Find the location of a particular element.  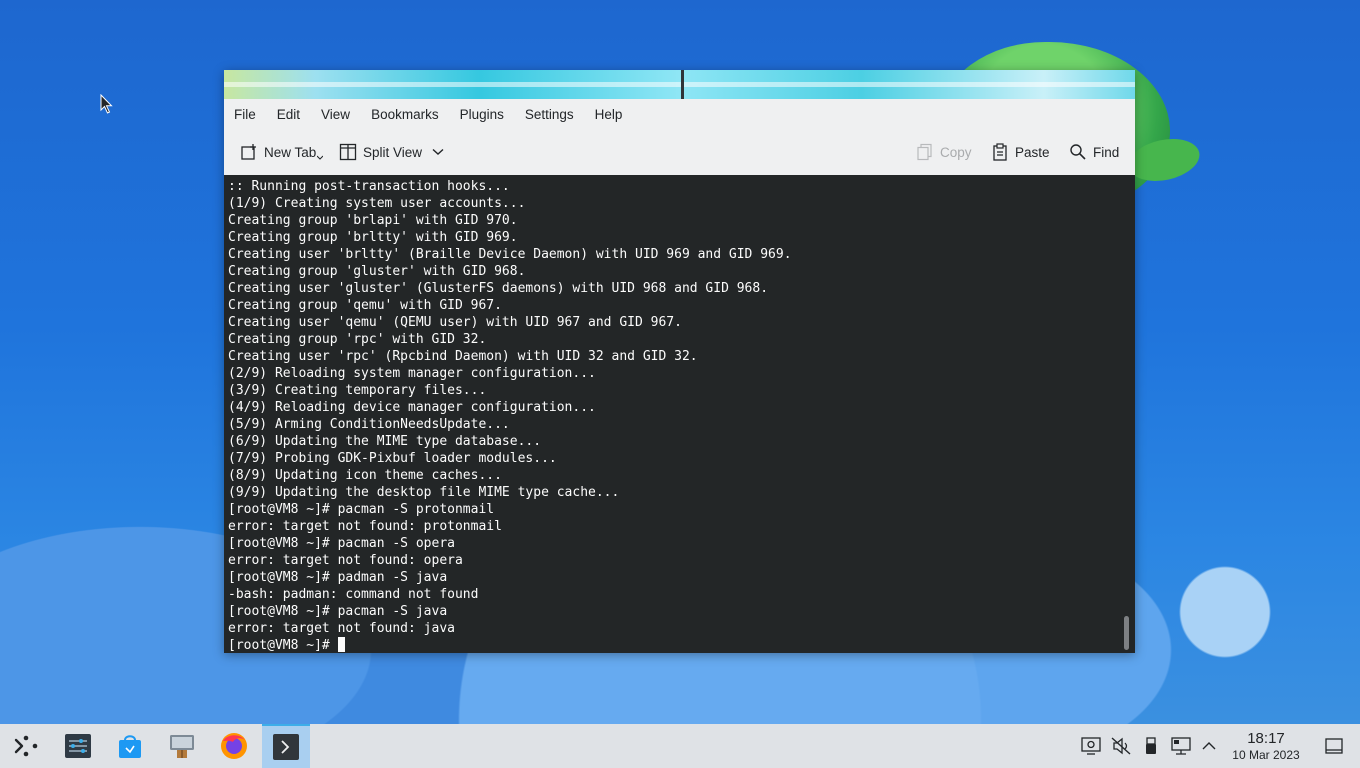

terminal-line: Creating group 'qemu' with GID 967. is located at coordinates (365, 305).